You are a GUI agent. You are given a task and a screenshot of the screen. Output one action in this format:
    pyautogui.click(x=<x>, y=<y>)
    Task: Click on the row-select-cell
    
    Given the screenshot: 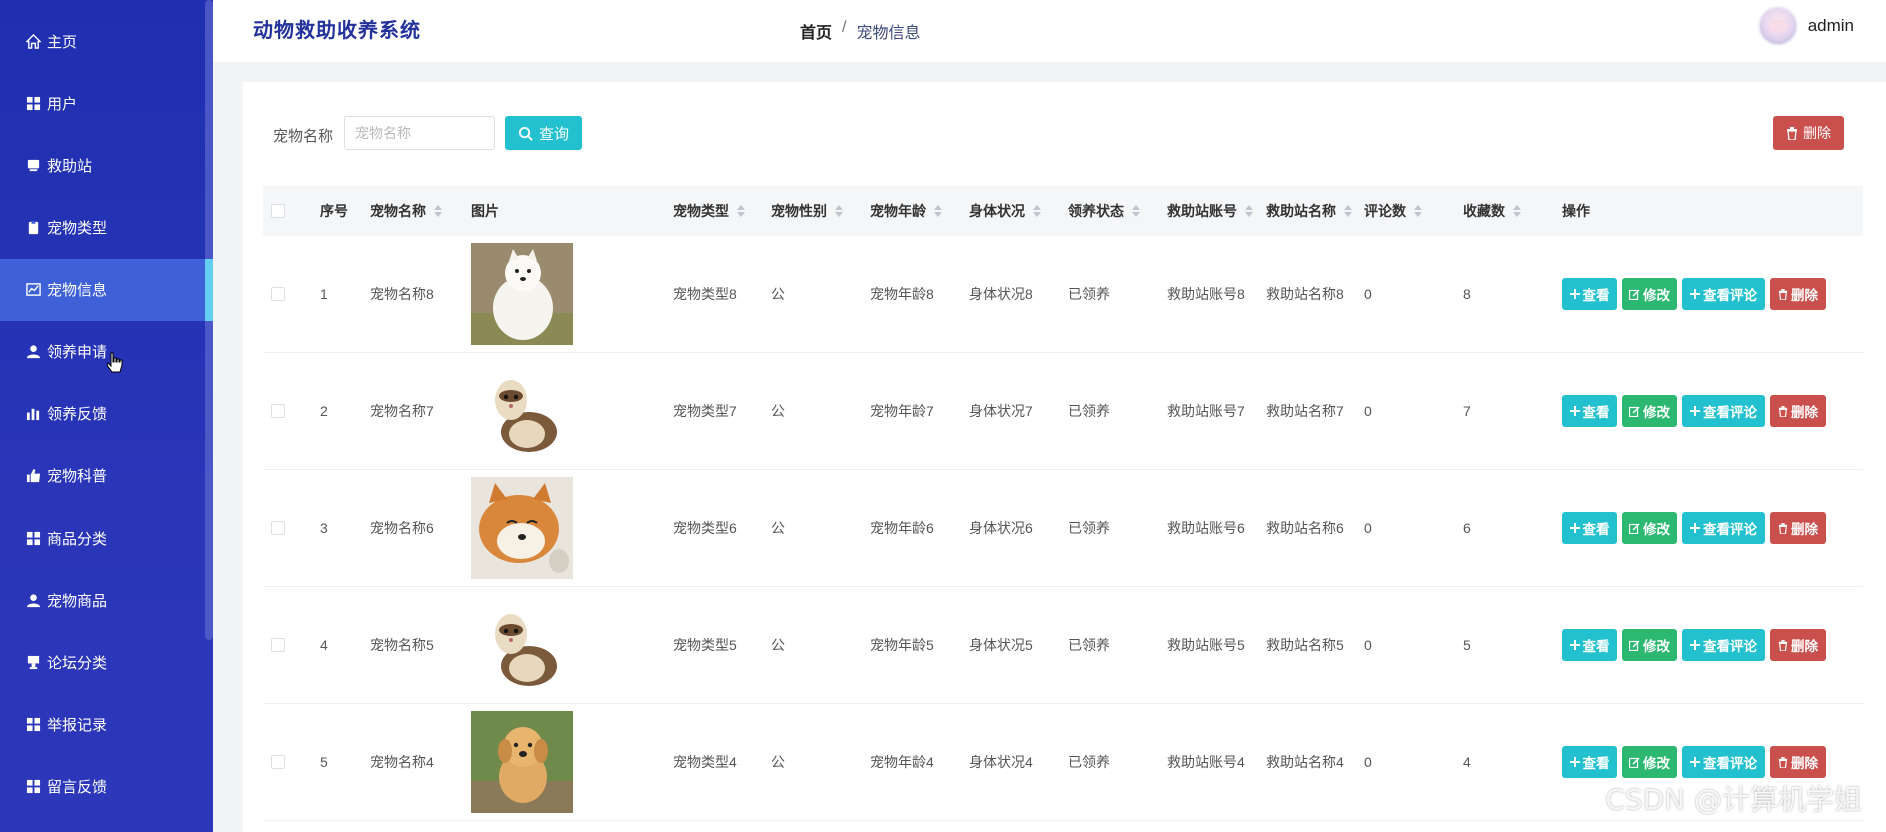 What is the action you would take?
    pyautogui.click(x=278, y=762)
    